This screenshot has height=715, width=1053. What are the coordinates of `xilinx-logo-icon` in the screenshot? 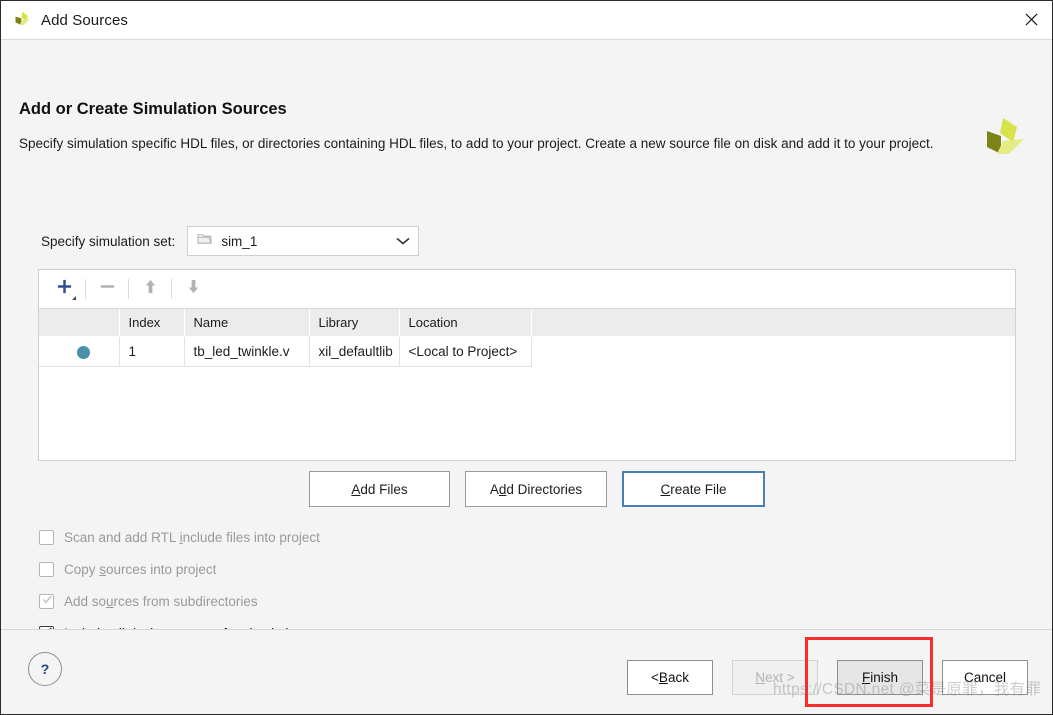 It's located at (23, 20).